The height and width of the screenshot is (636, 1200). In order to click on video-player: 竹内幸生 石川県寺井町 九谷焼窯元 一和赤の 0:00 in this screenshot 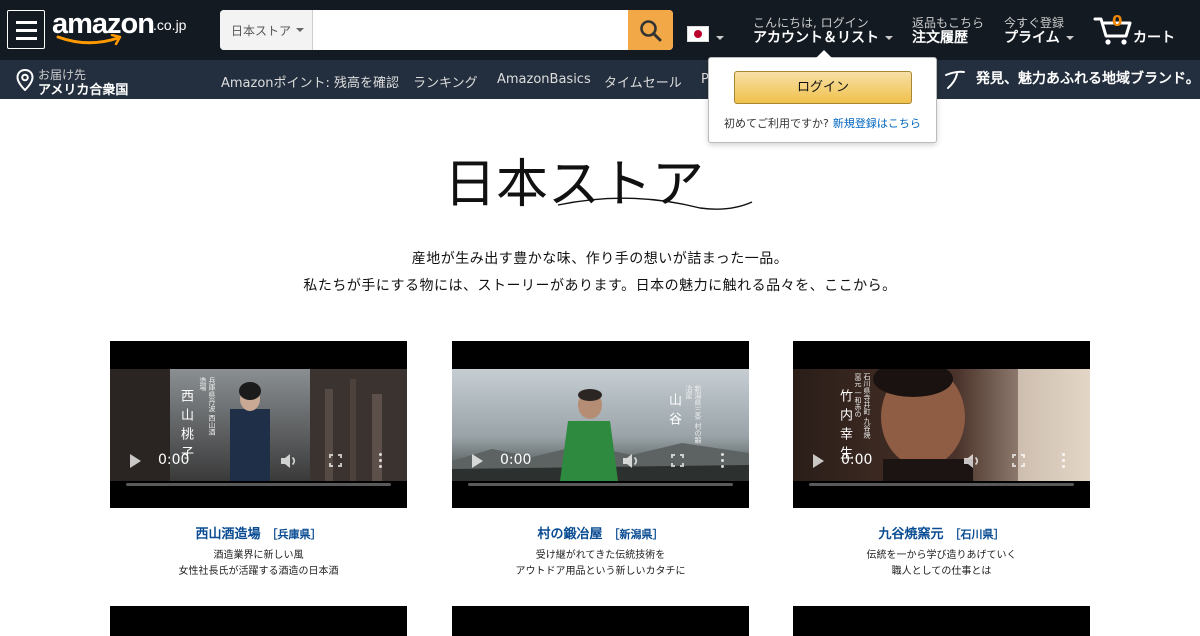, I will do `click(941, 424)`.